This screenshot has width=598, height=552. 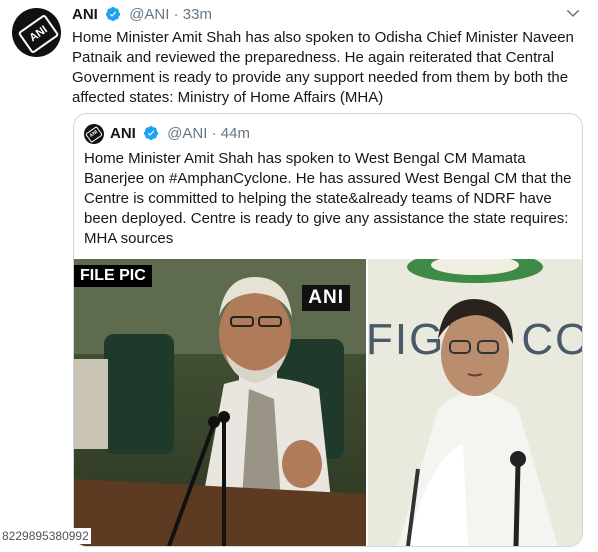 What do you see at coordinates (85, 14) in the screenshot?
I see `author-name: ANI` at bounding box center [85, 14].